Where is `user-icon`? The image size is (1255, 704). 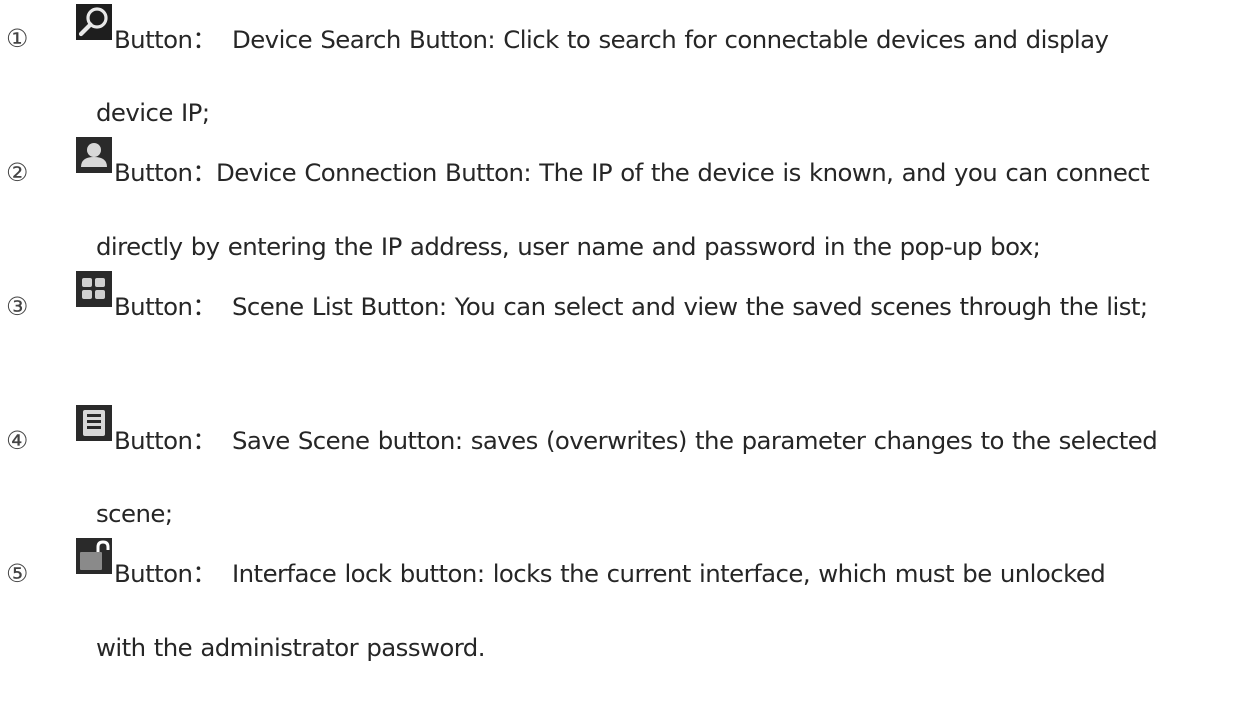 user-icon is located at coordinates (94, 155).